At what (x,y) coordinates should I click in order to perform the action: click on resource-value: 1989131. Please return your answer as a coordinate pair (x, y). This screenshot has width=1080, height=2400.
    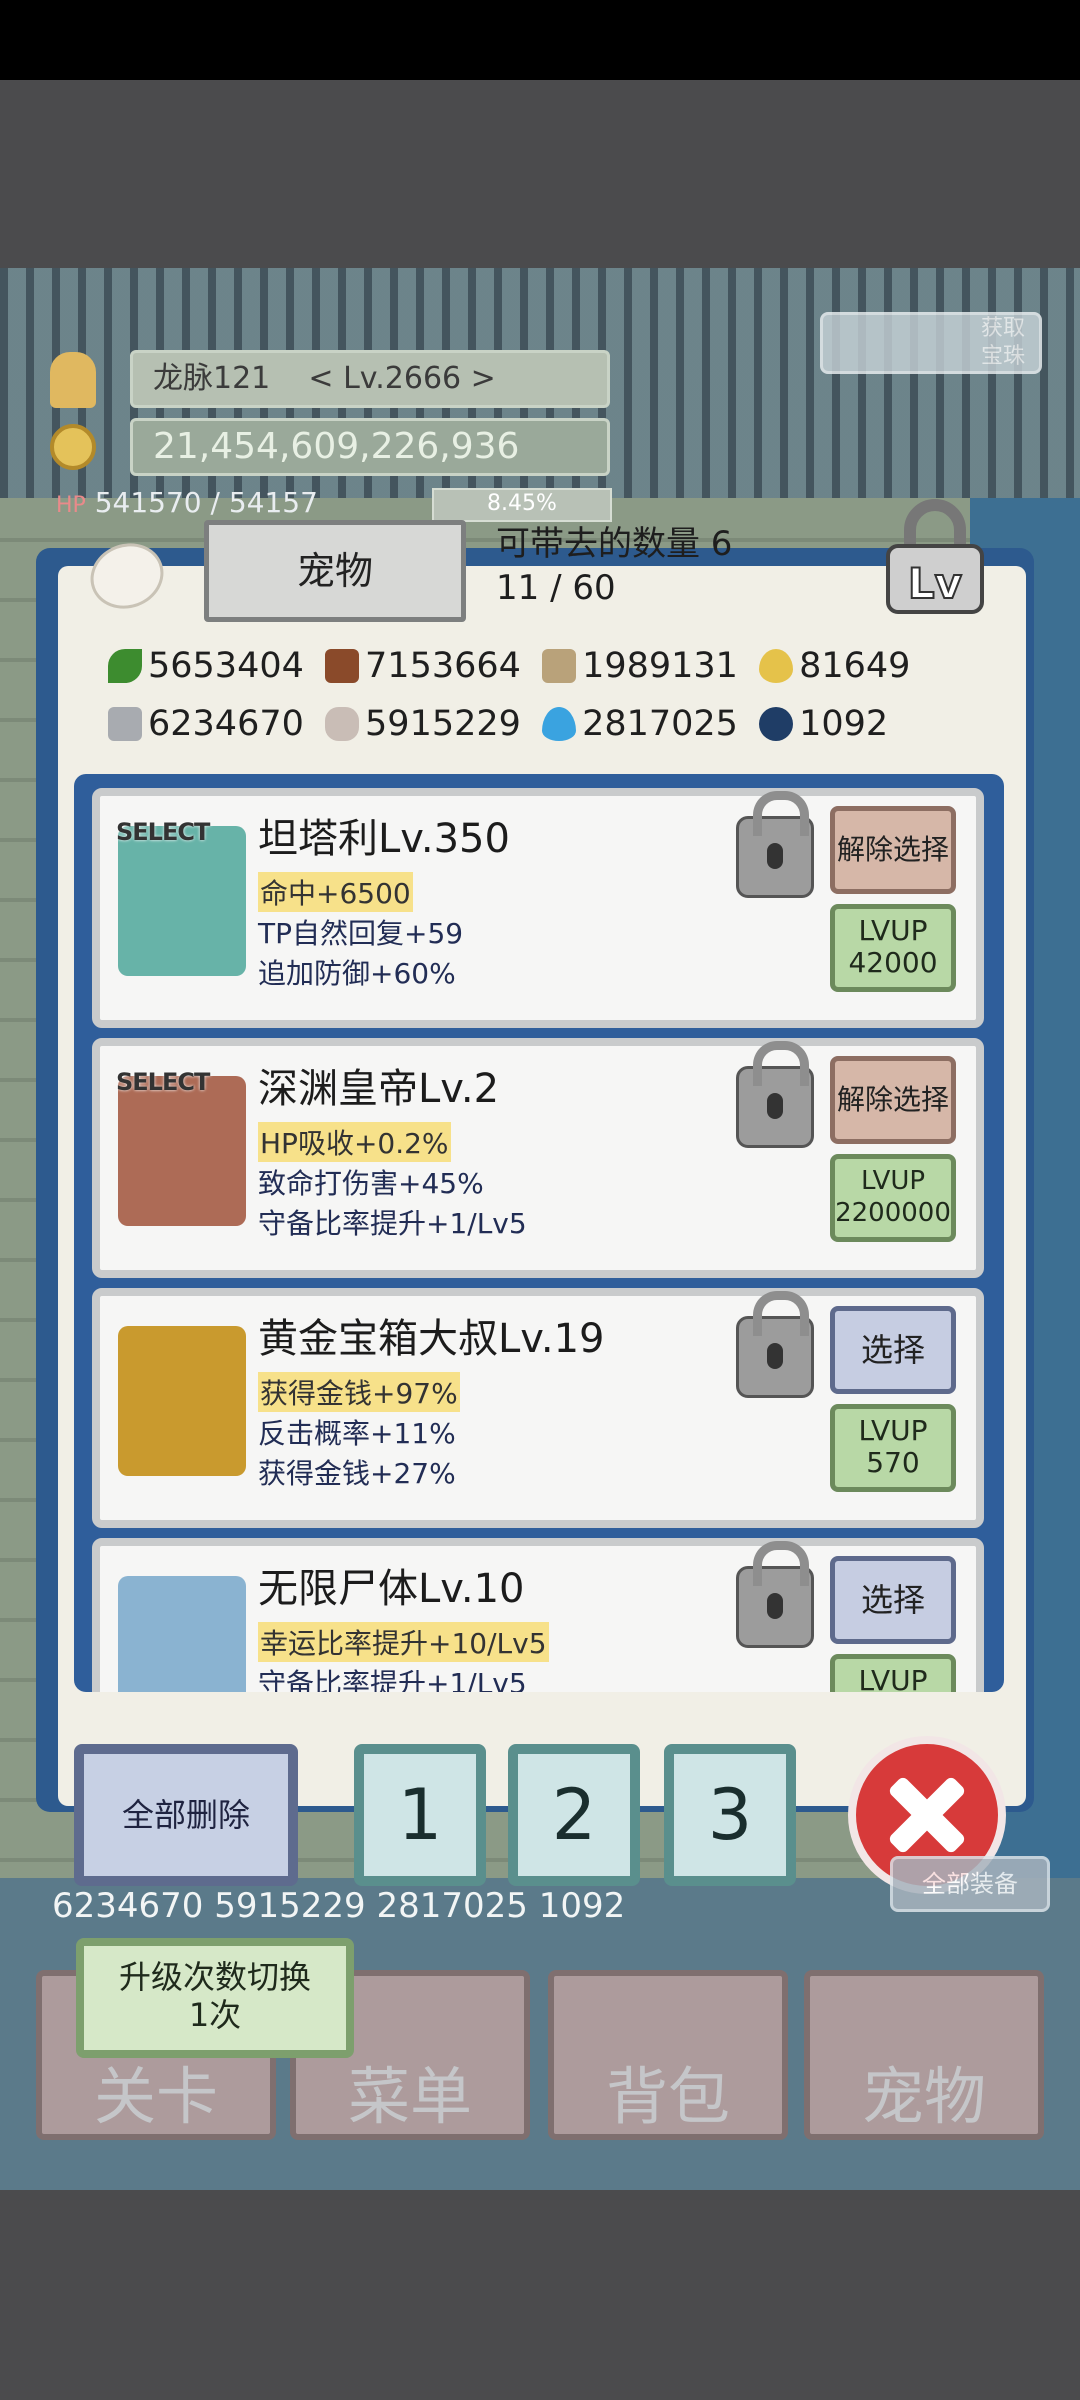
    Looking at the image, I should click on (660, 666).